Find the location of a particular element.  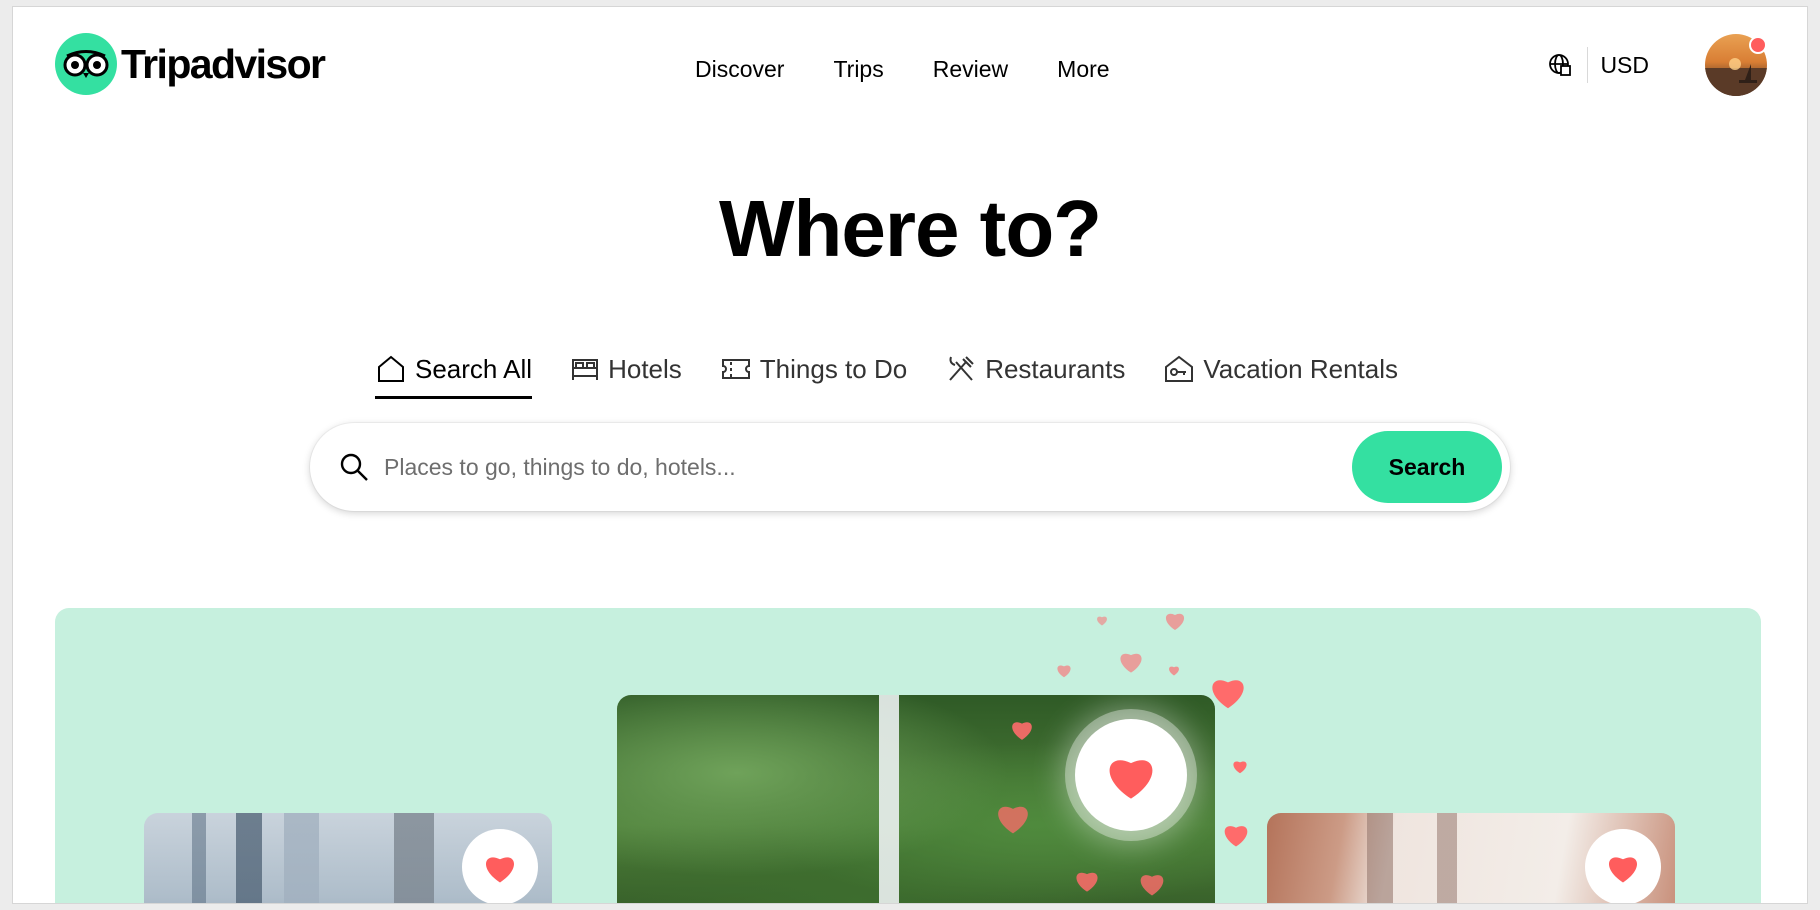

tab-label: Vacation Rentals is located at coordinates (1301, 368).